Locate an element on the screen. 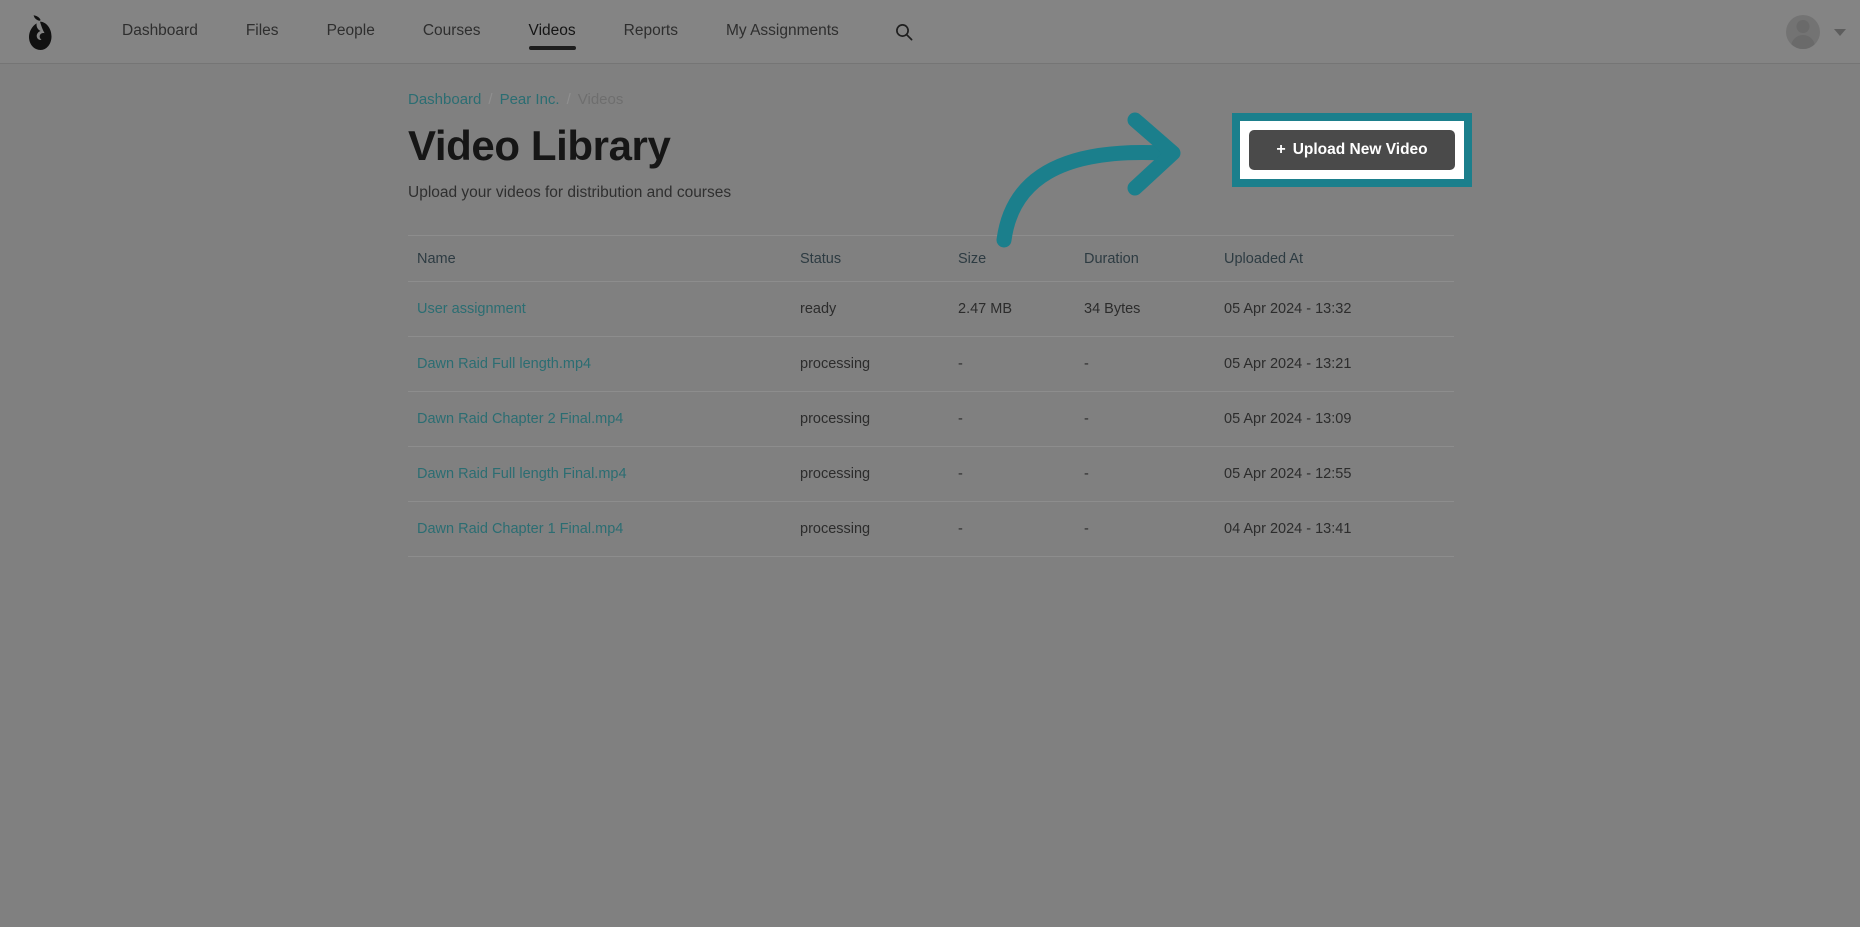  app-logo is located at coordinates (40, 32).